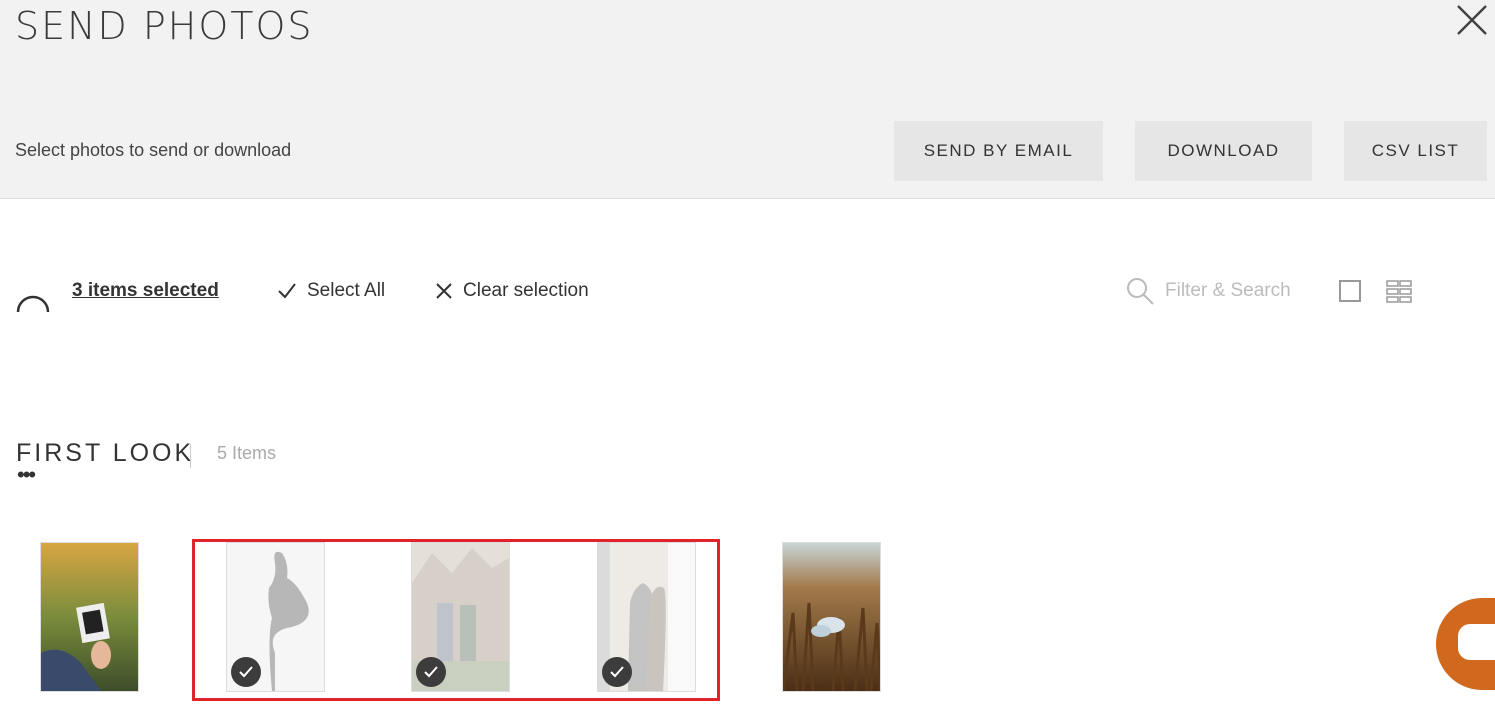 Image resolution: width=1495 pixels, height=707 pixels. What do you see at coordinates (164, 26) in the screenshot?
I see `page-title: SEND PHOTOS` at bounding box center [164, 26].